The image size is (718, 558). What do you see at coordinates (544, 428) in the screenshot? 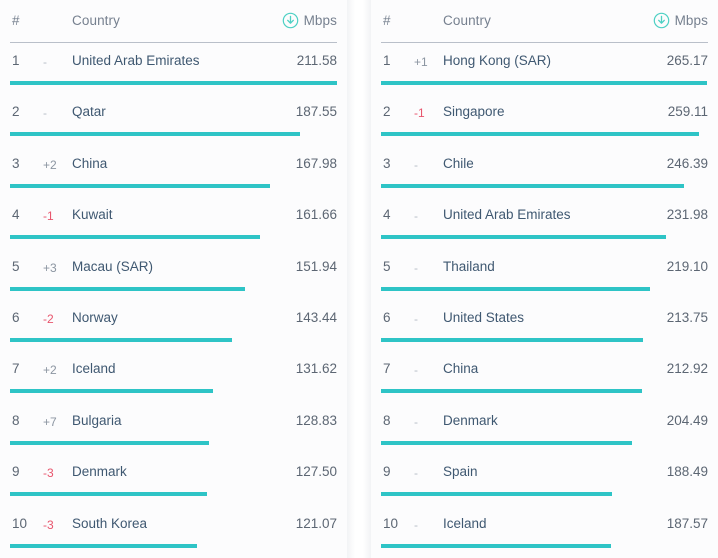
I see `table-row: 8 - Denmark 204.49` at bounding box center [544, 428].